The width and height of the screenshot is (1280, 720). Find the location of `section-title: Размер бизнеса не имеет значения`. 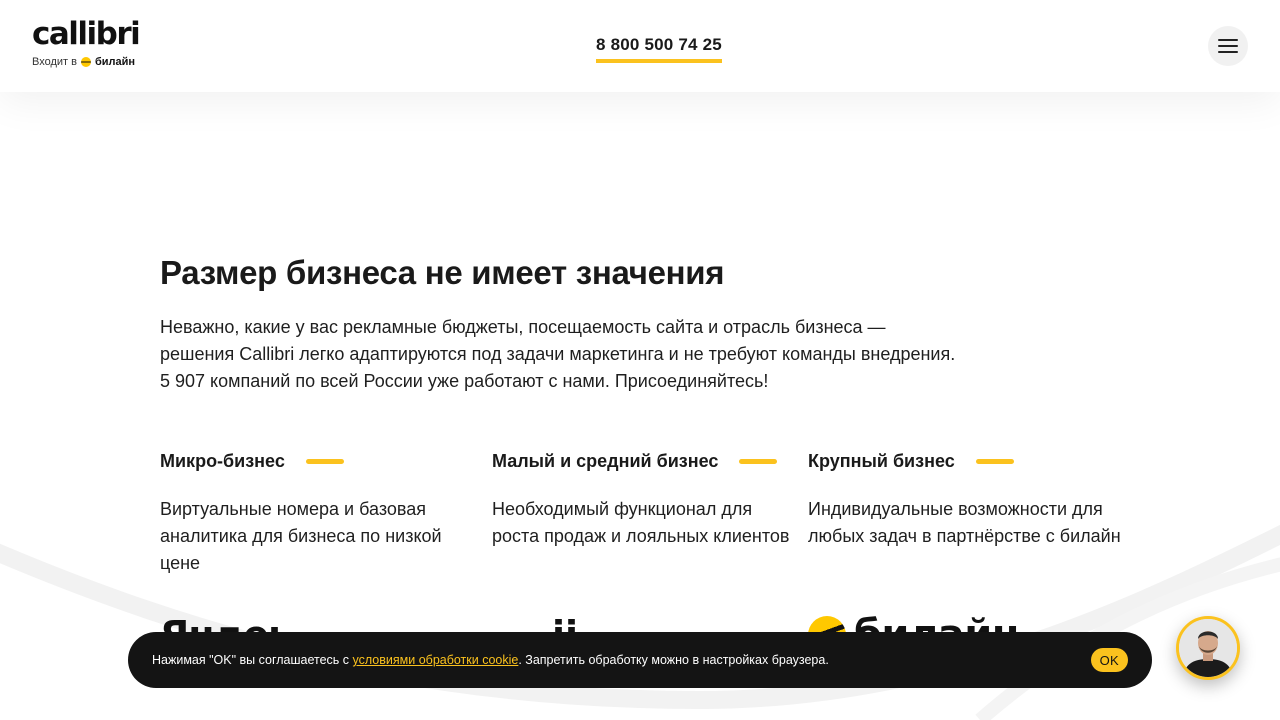

section-title: Размер бизнеса не имеет значения is located at coordinates (442, 272).